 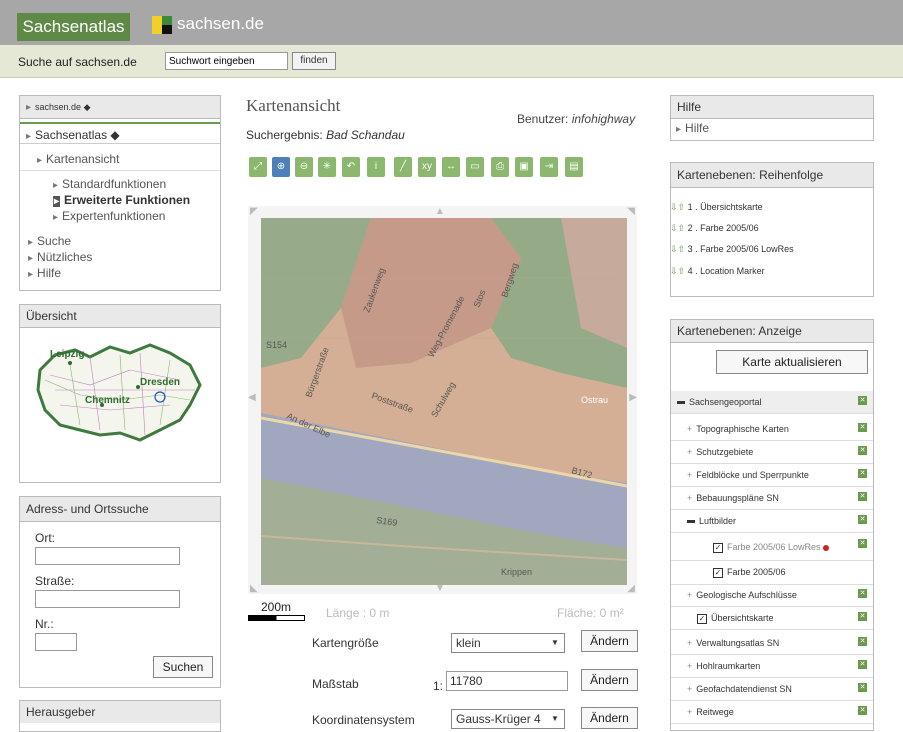 I want to click on order-item-1: ⇩⇧ 1 . Übersichtskarte, so click(x=716, y=207).